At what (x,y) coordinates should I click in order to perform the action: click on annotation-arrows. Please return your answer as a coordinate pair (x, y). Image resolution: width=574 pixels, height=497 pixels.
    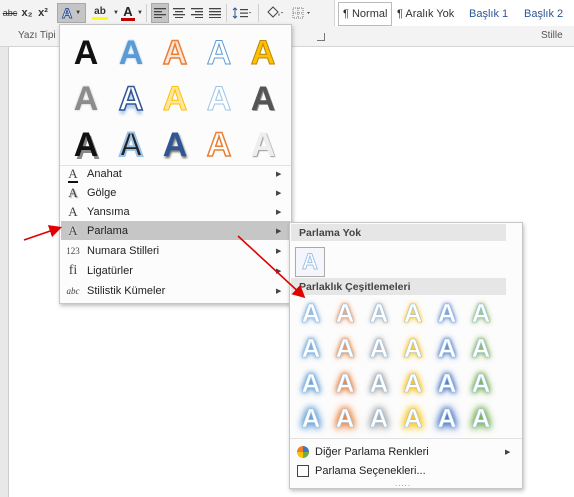
    Looking at the image, I should click on (164, 262).